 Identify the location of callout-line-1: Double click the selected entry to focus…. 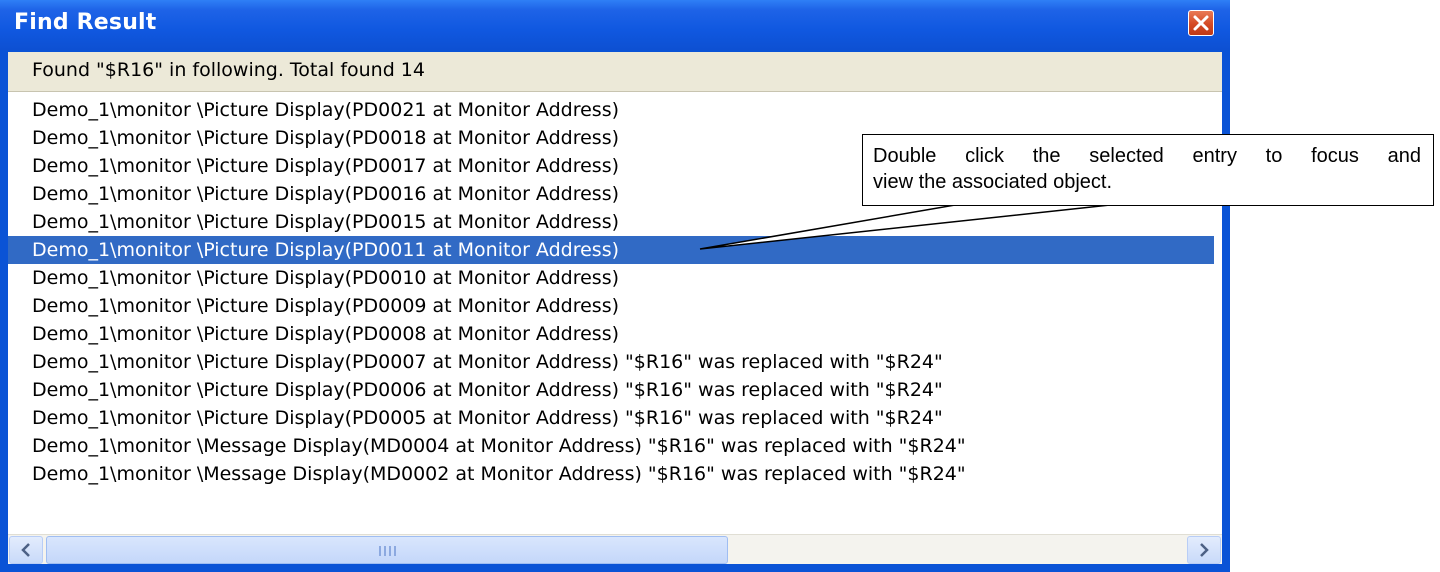
(1147, 156).